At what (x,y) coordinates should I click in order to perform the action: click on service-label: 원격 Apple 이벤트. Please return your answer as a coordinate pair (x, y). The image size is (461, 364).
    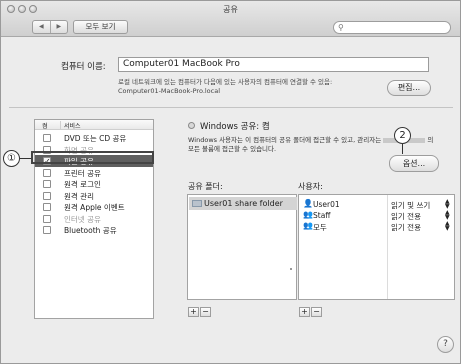
    Looking at the image, I should click on (94, 207).